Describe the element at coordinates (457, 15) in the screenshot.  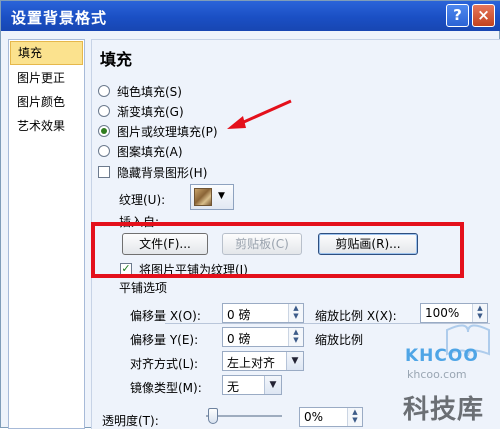
I see `help-button: ?` at that location.